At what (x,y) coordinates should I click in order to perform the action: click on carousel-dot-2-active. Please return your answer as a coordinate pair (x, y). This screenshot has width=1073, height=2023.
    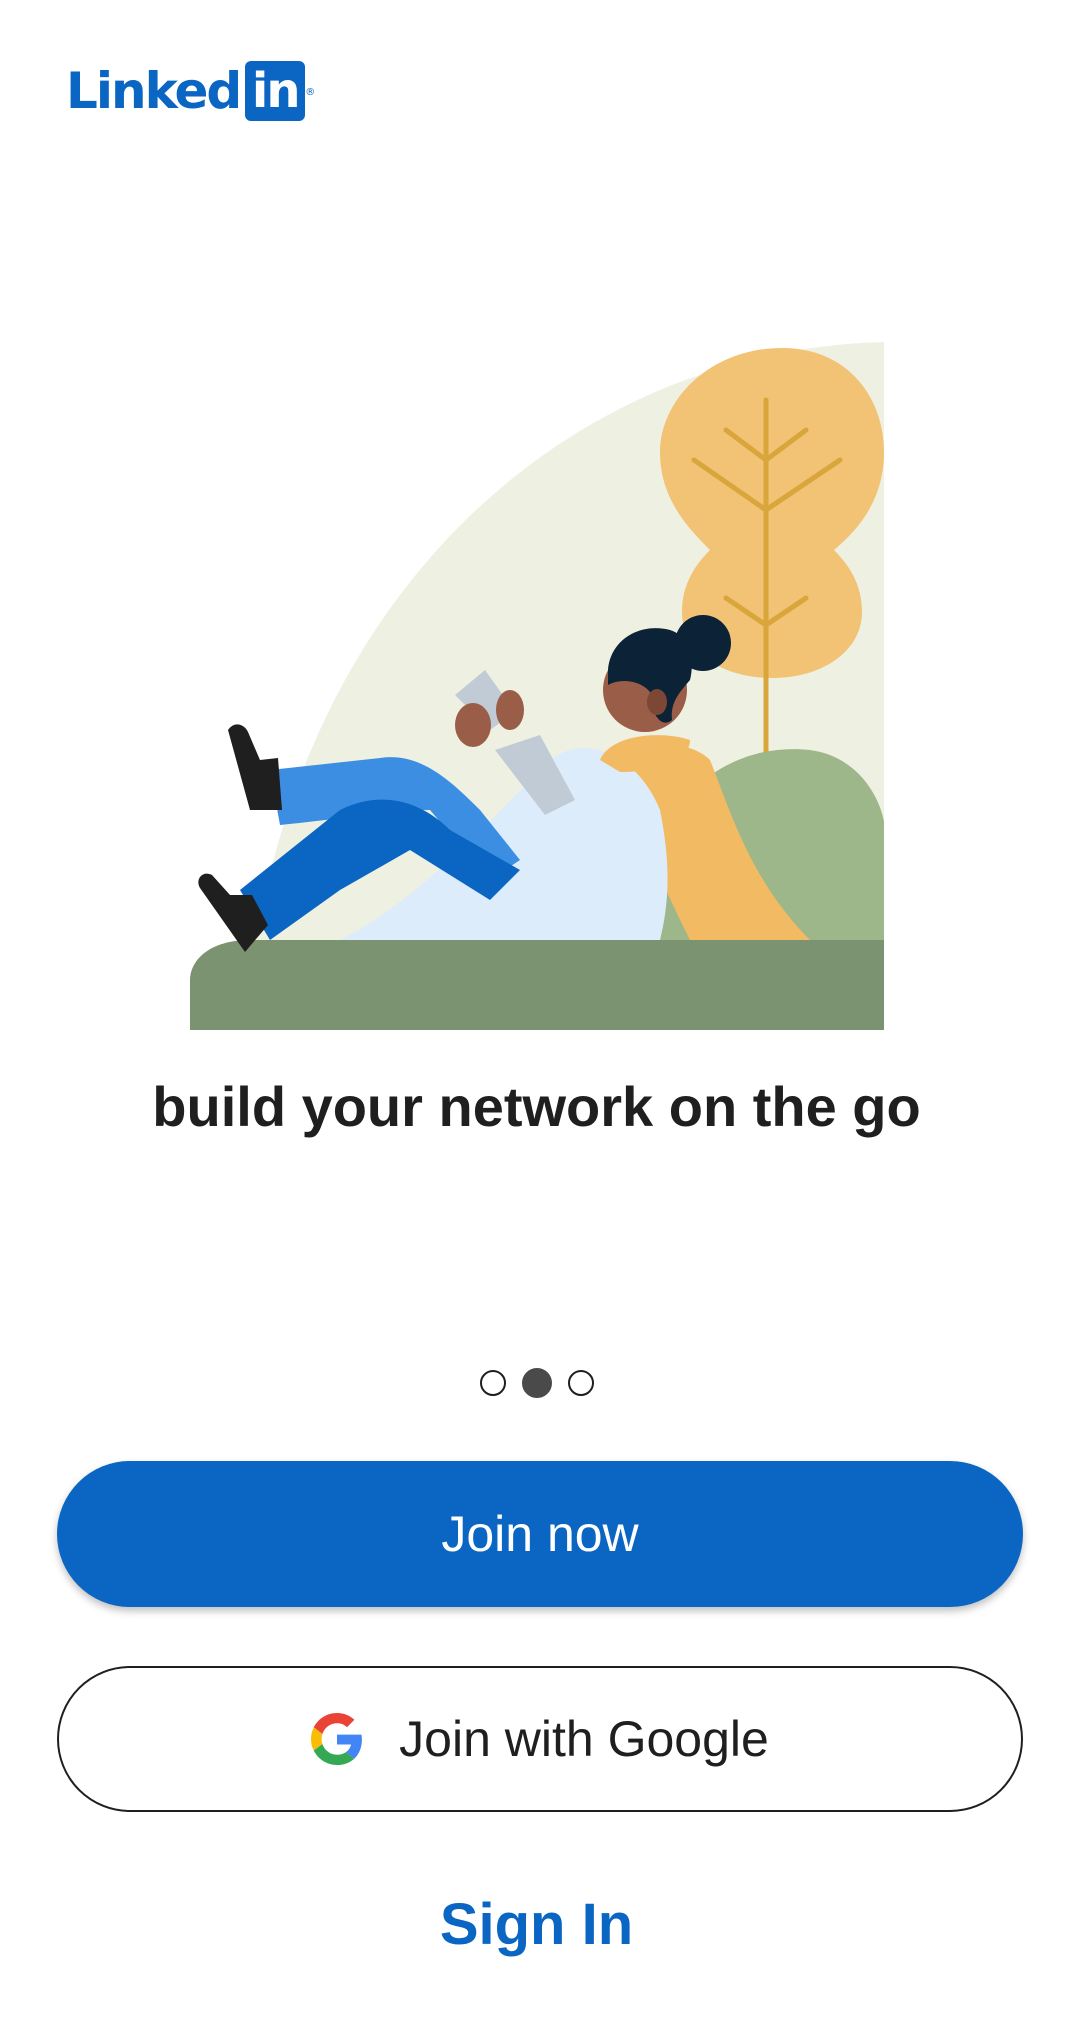
    Looking at the image, I should click on (536, 1383).